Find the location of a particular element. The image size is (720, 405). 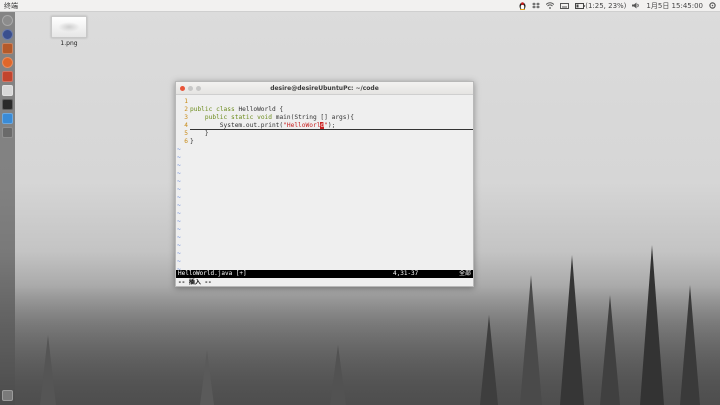

launcher-item-trash is located at coordinates (7, 395).